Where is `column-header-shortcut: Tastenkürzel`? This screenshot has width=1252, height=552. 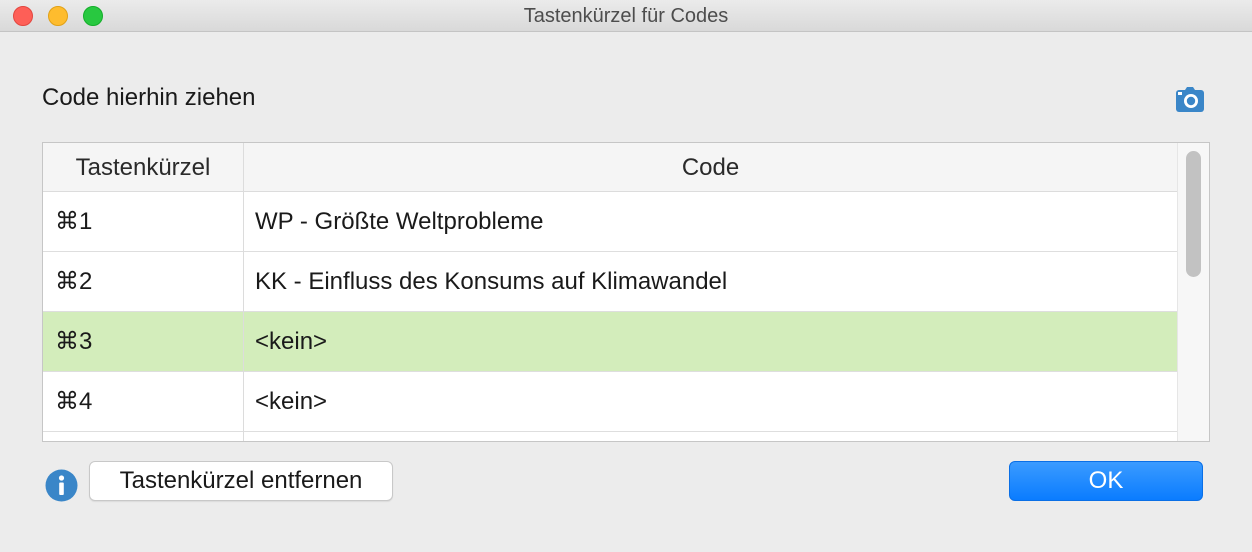 column-header-shortcut: Tastenkürzel is located at coordinates (143, 167).